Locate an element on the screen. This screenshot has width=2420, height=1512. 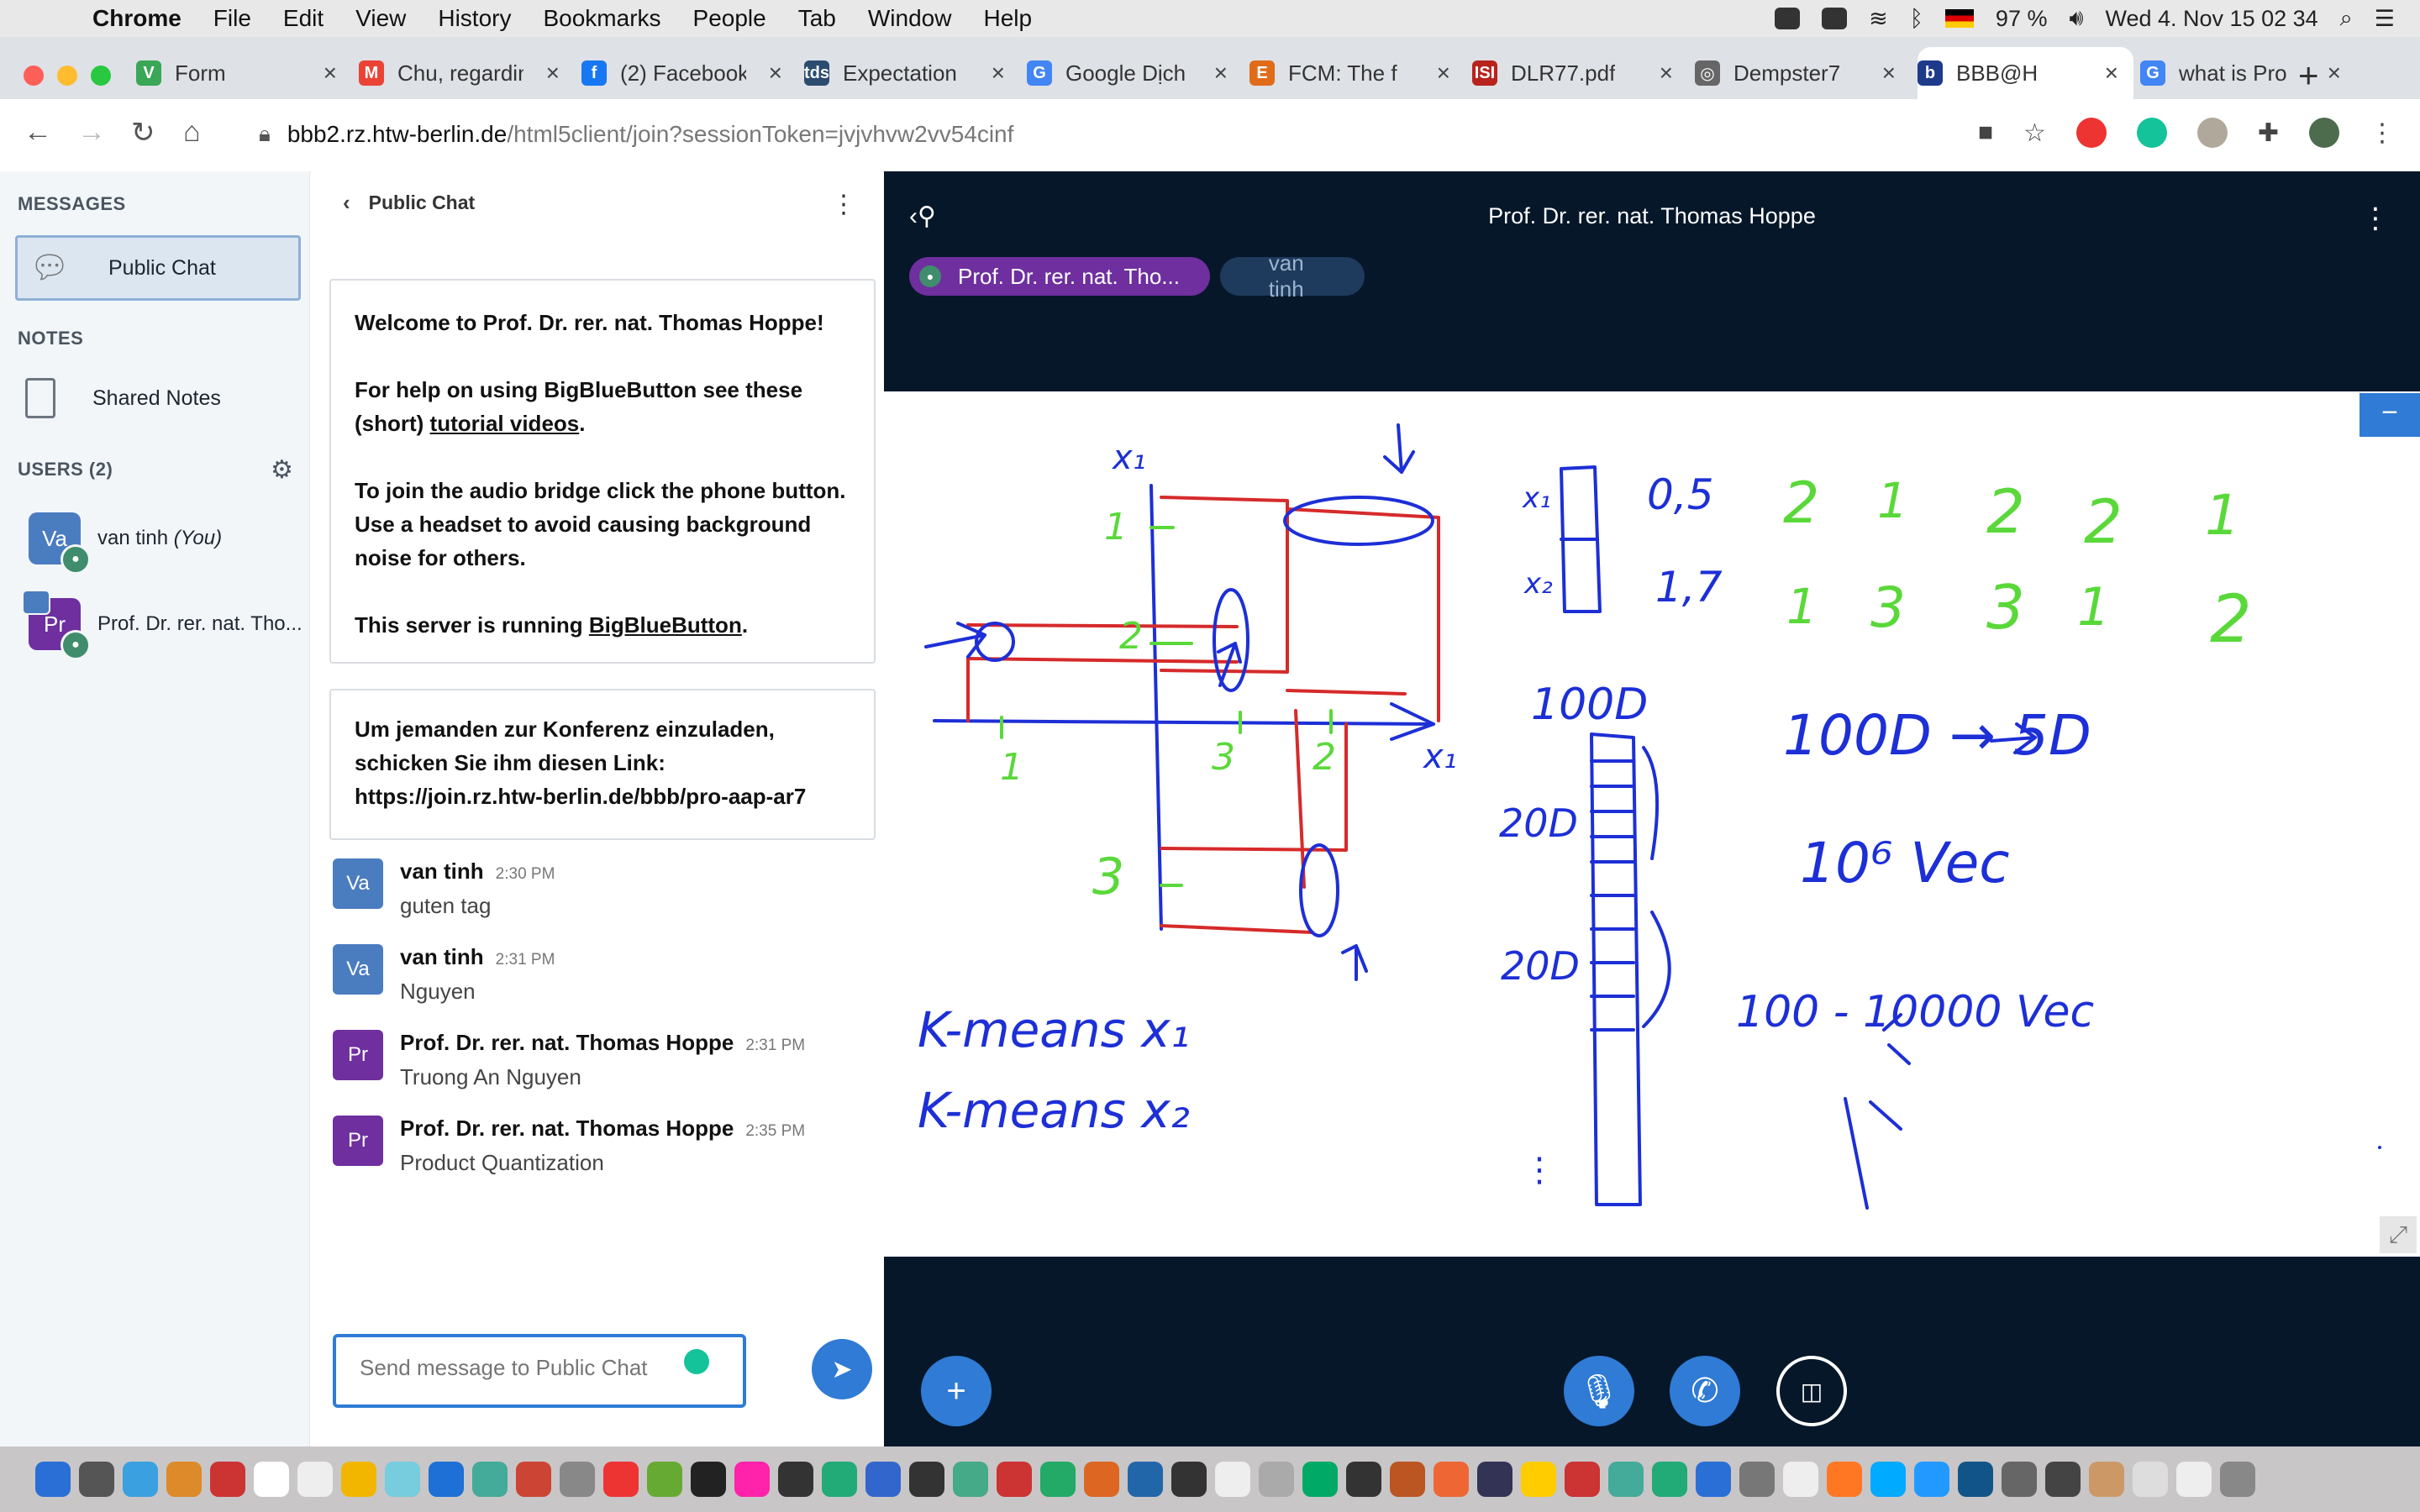
bookmark-star-icon: ☆ is located at coordinates (2035, 133).